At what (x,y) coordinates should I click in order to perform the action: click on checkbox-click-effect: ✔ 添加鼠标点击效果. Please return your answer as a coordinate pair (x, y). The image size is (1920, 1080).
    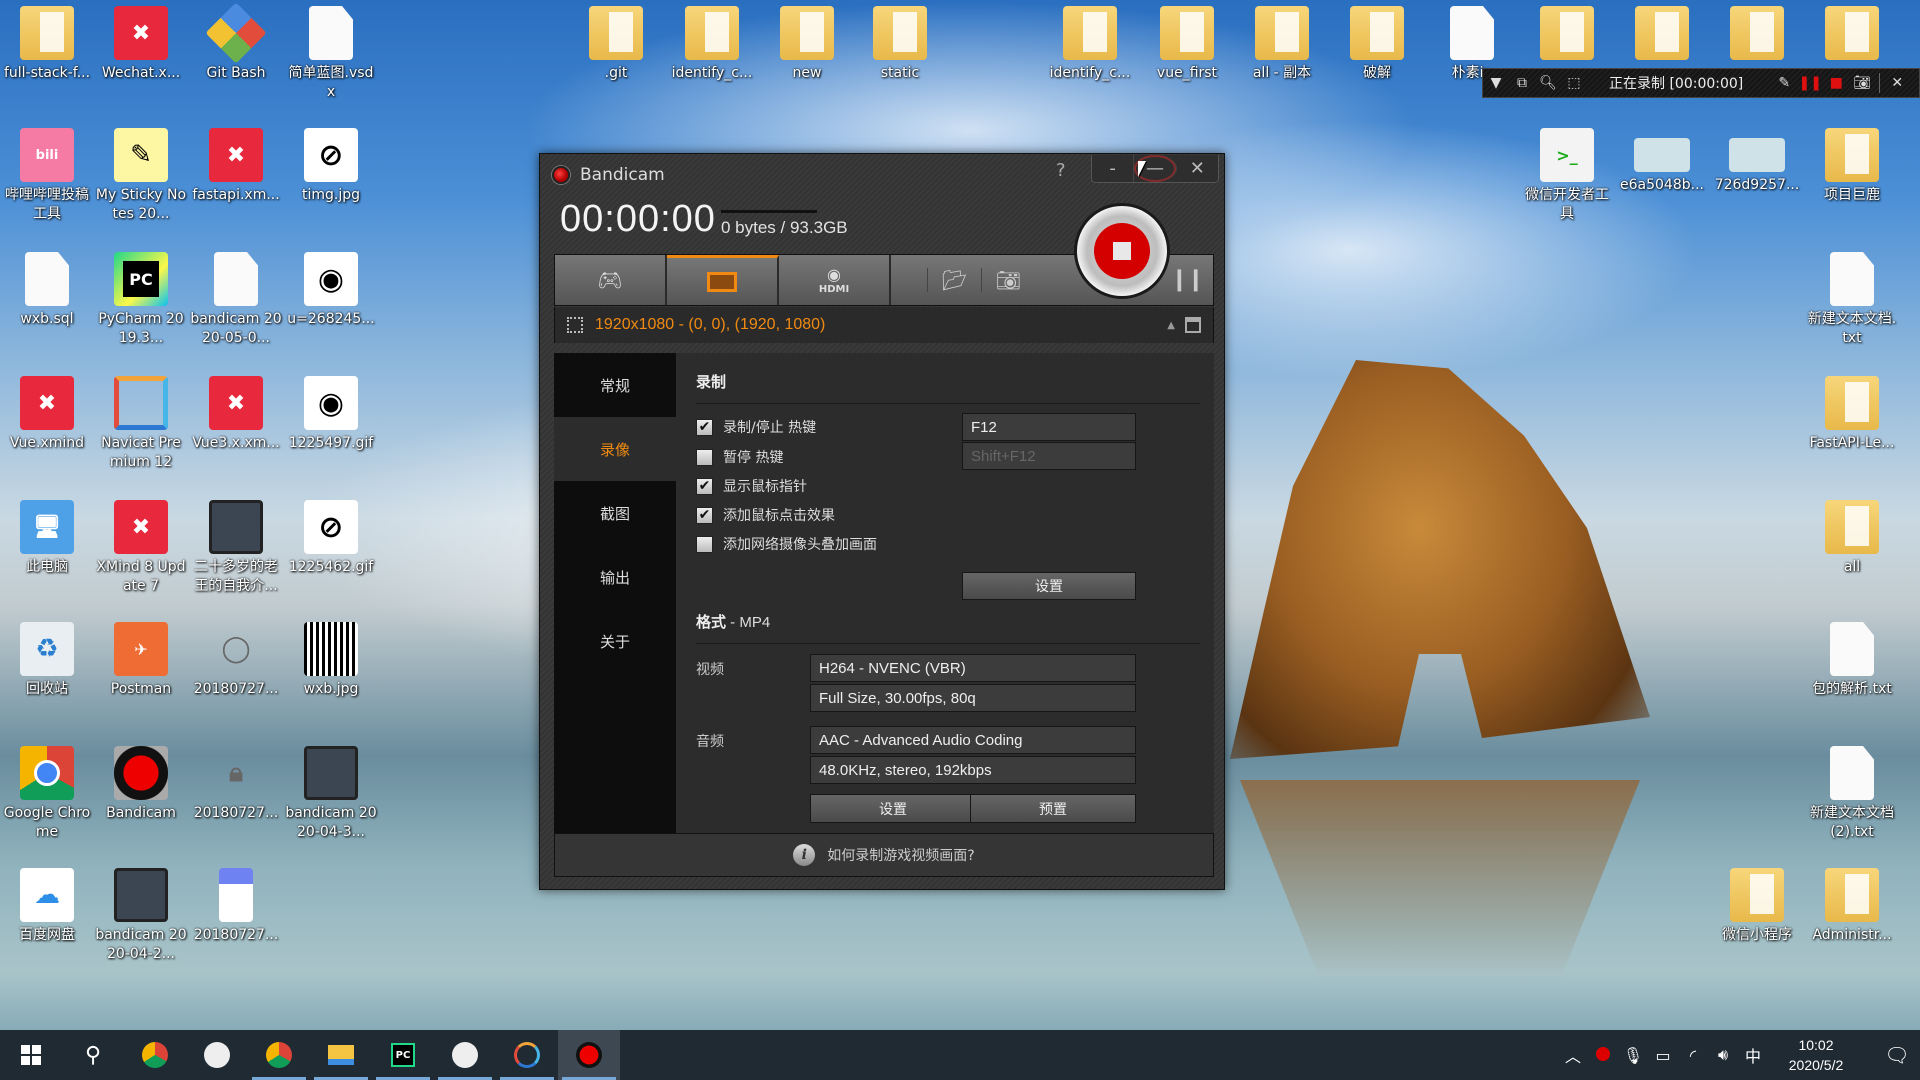
    Looking at the image, I should click on (765, 515).